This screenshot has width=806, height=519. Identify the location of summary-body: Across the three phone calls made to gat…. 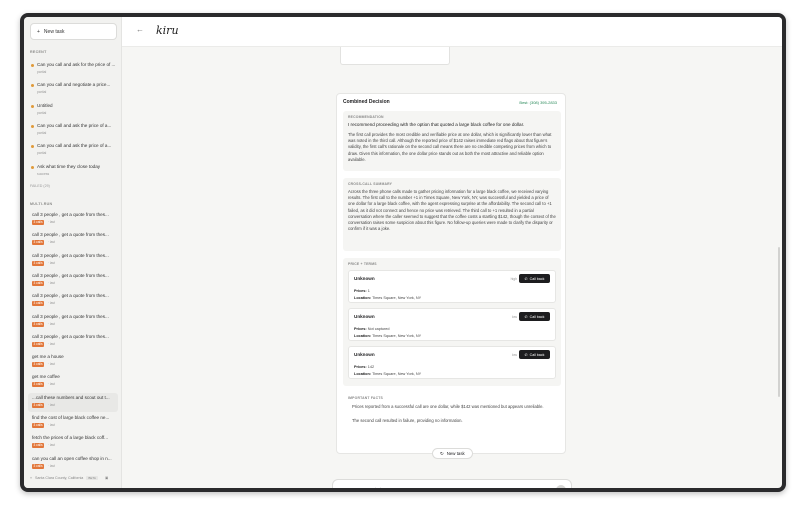
(452, 210).